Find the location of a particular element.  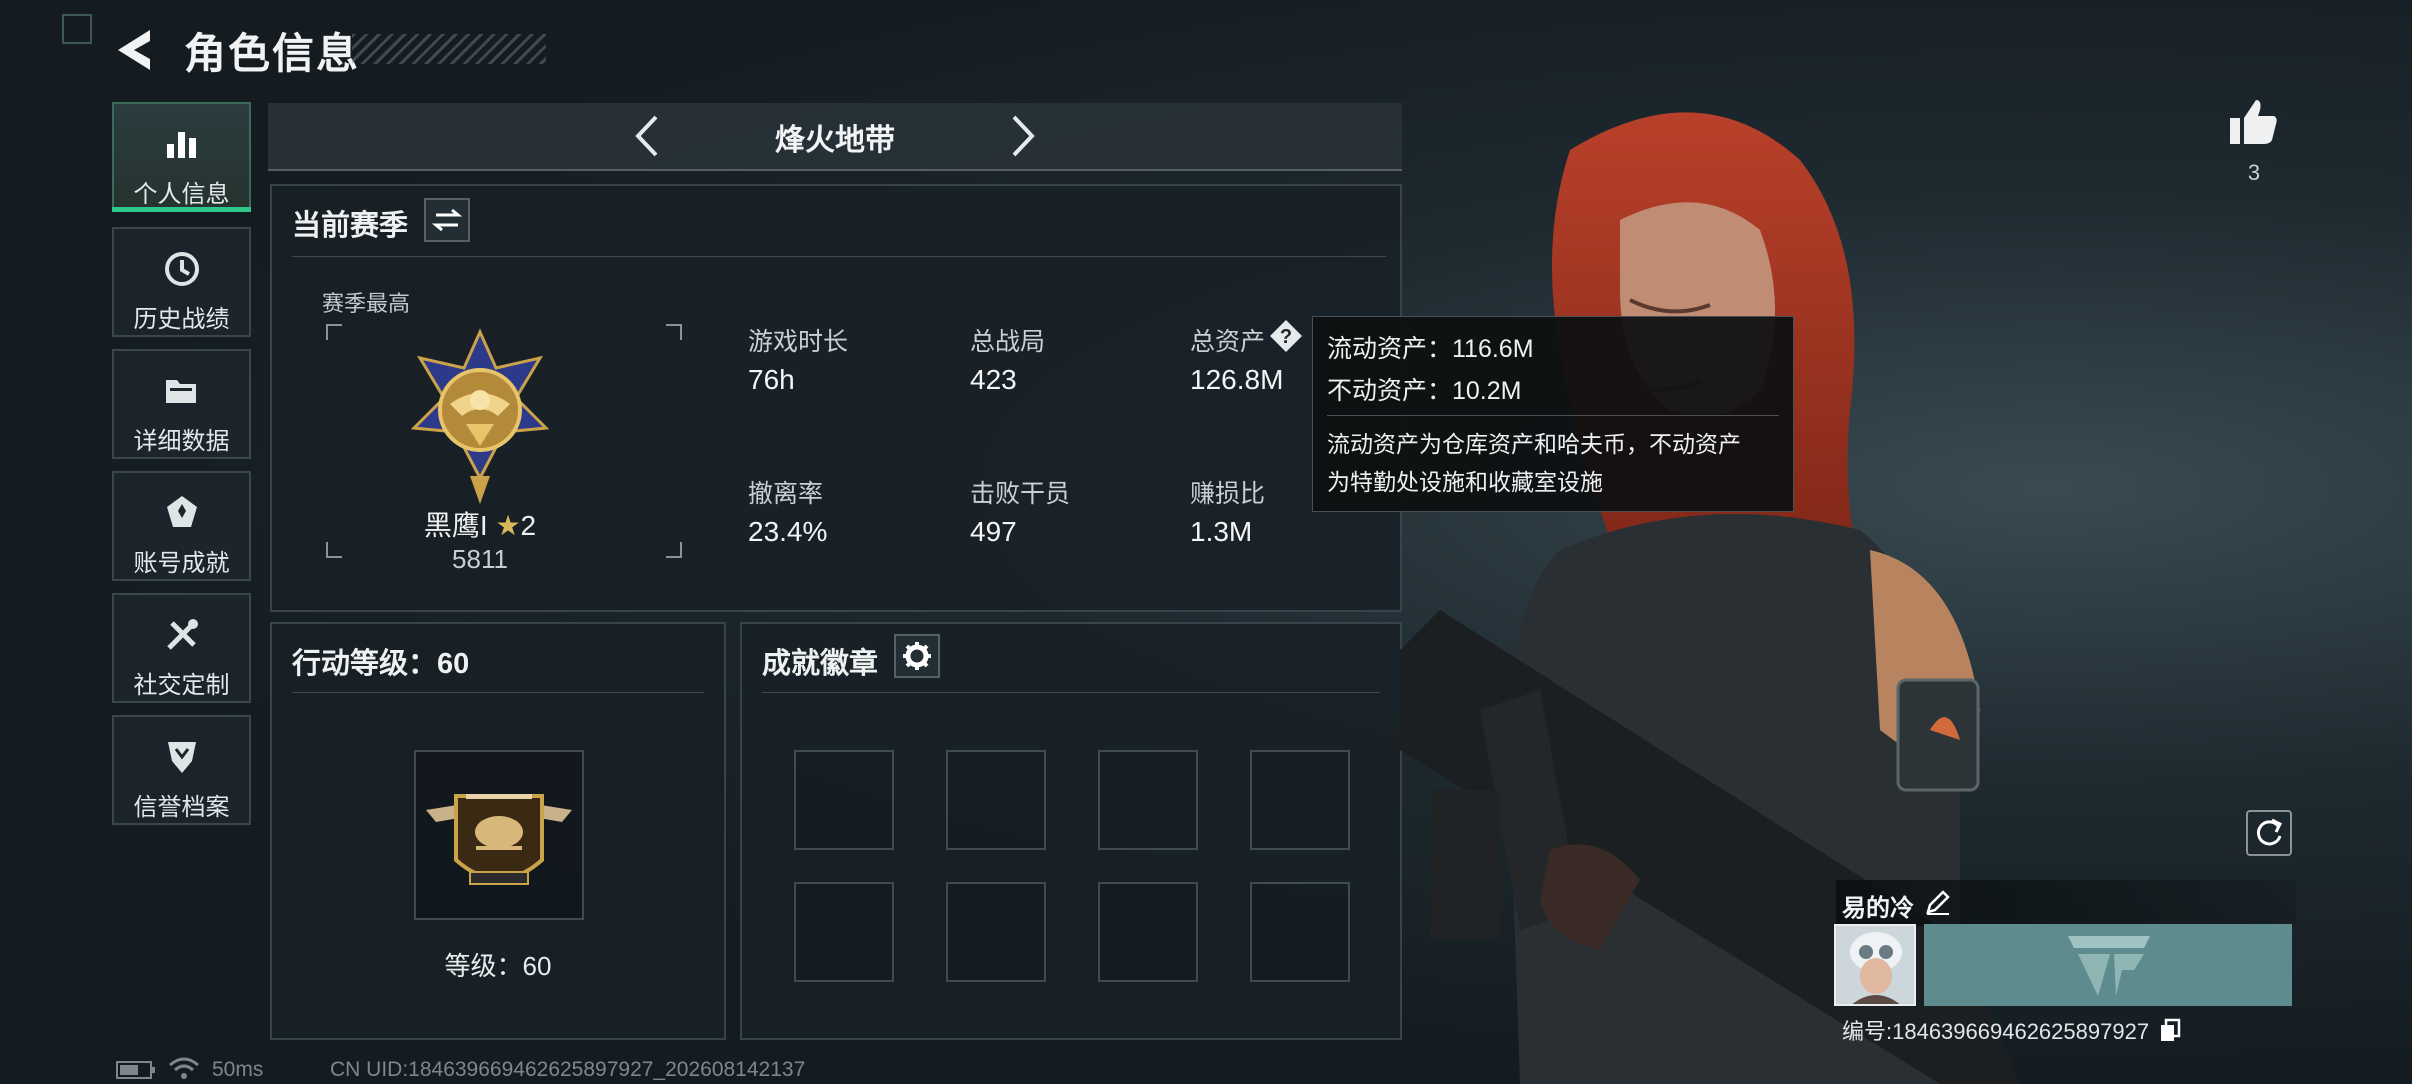

rank-stars: 2 is located at coordinates (528, 525).